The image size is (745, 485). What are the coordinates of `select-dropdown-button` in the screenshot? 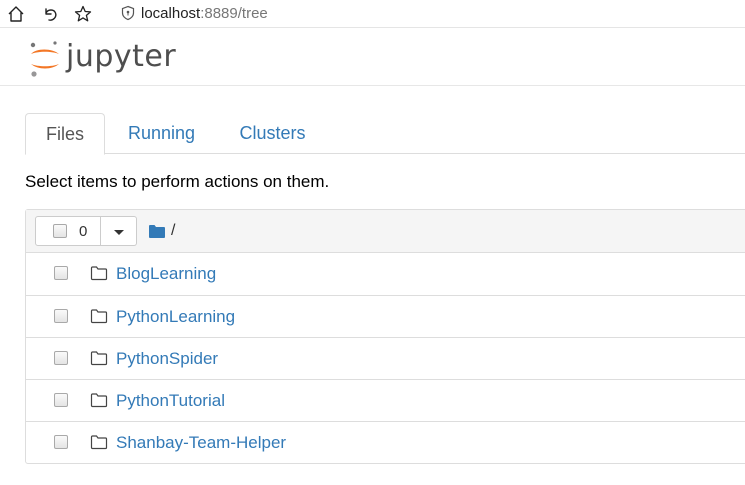 It's located at (119, 231).